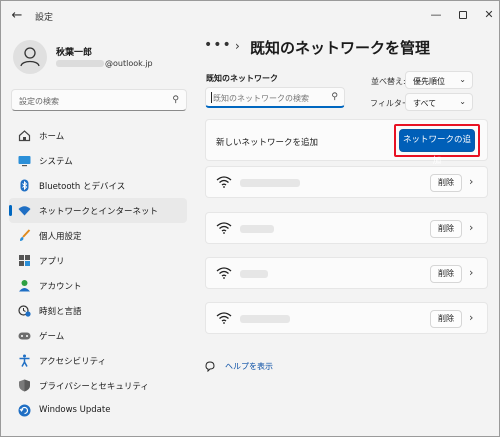 The image size is (500, 437). I want to click on user-name: 秋葉一郎, so click(74, 53).